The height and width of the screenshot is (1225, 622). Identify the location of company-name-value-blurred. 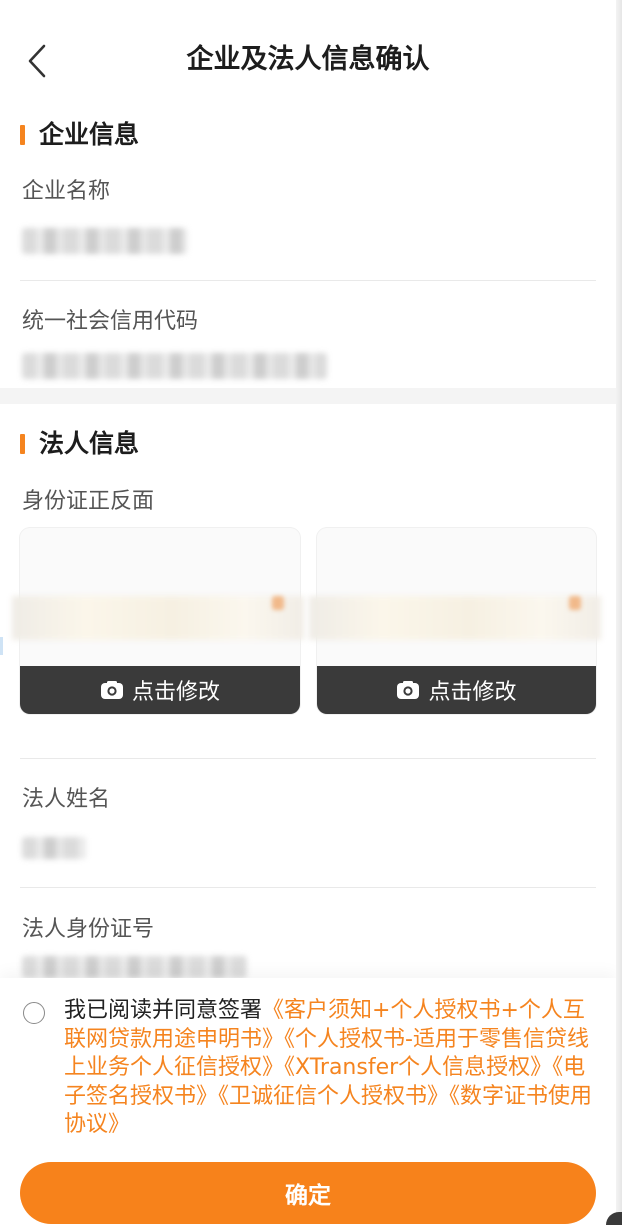
(104, 241).